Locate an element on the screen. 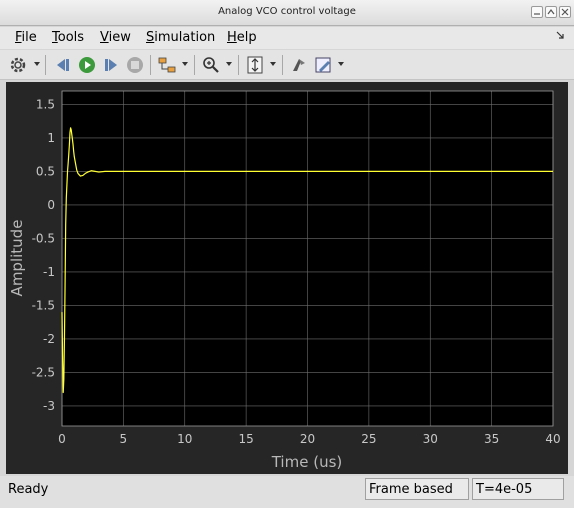  signal-dropdown-icon is located at coordinates (185, 64).